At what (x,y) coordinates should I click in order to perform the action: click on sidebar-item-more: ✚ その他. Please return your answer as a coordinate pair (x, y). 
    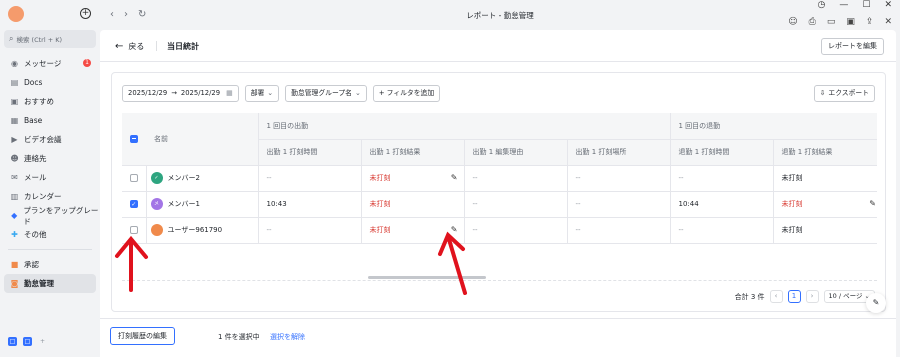
    Looking at the image, I should click on (50, 234).